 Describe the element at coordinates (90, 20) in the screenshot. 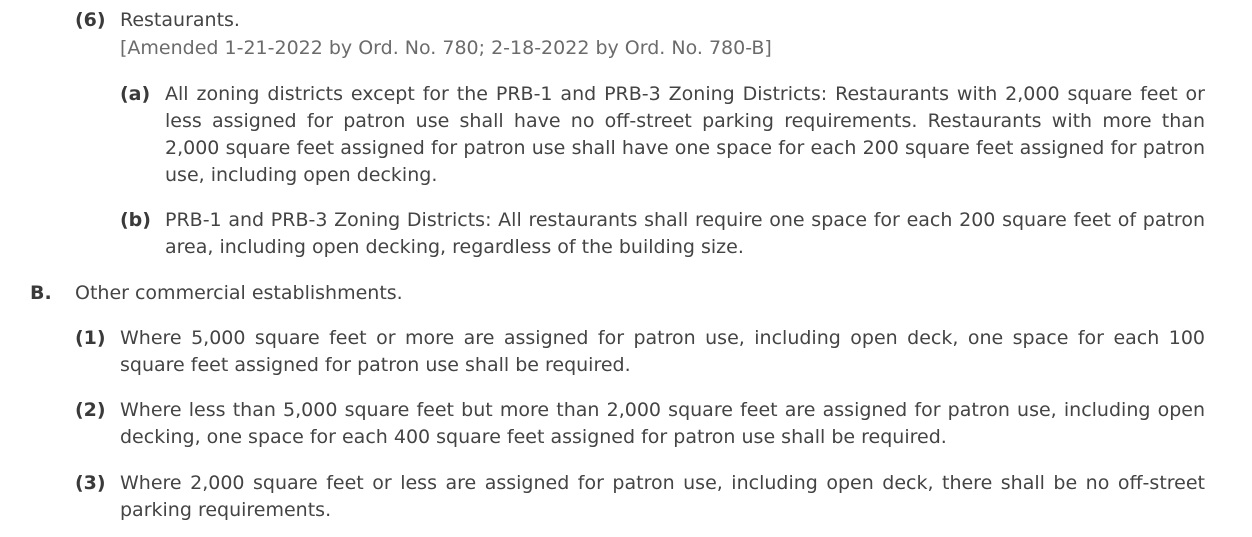

I see `subsection-marker: (6)` at that location.